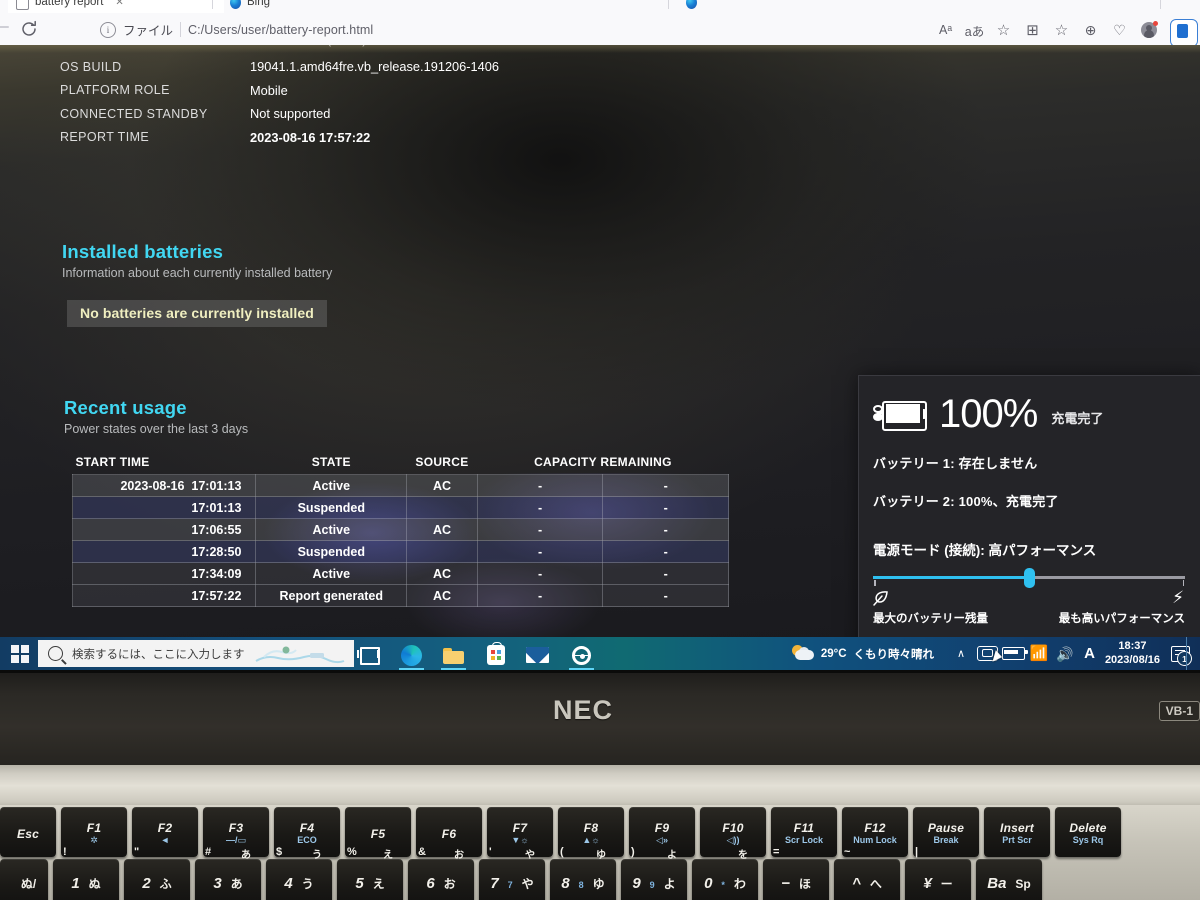  I want to click on edge-icon, so click(411, 655).